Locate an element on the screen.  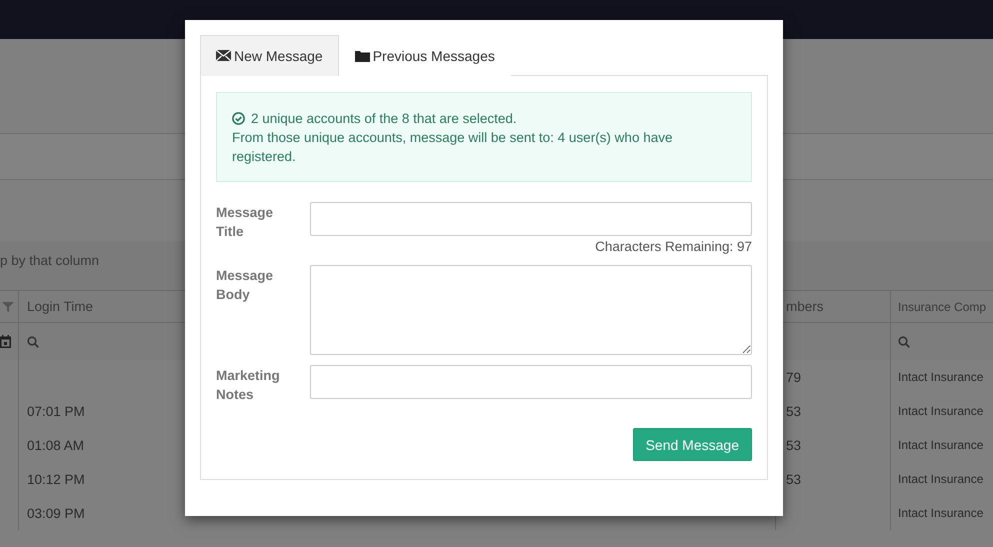
table-cell: 01:08 AM is located at coordinates (55, 445).